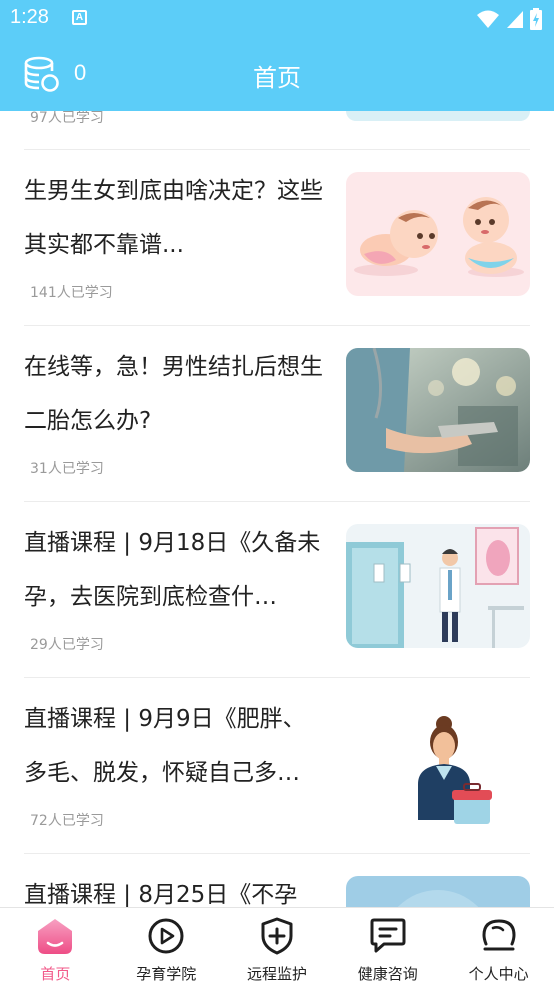 Image resolution: width=554 pixels, height=985 pixels. What do you see at coordinates (161, 894) in the screenshot?
I see `article-title: 直播课程 | 8月25日《不孕` at bounding box center [161, 894].